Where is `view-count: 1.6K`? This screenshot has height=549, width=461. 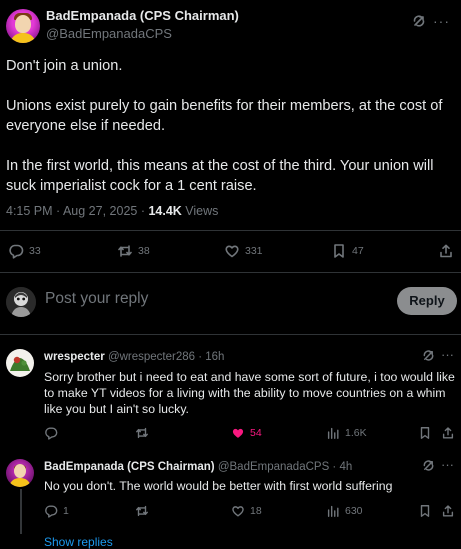
view-count: 1.6K is located at coordinates (356, 433).